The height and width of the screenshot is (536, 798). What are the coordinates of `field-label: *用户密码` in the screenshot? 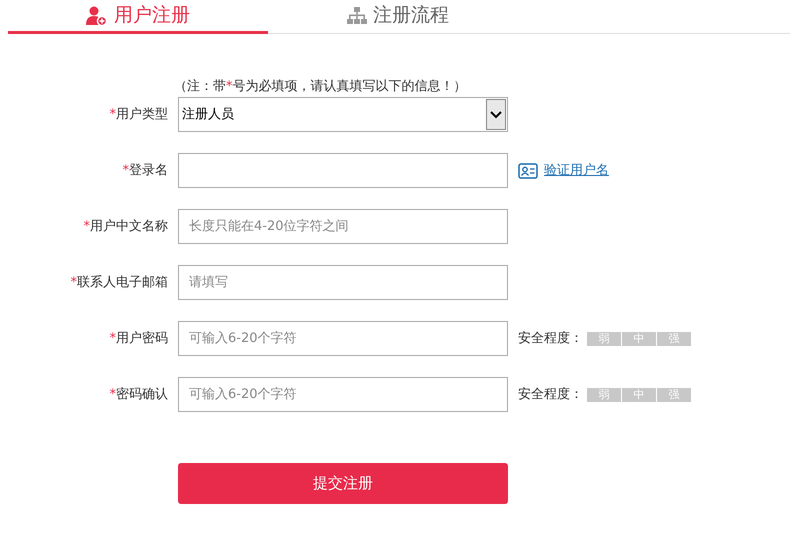 It's located at (139, 339).